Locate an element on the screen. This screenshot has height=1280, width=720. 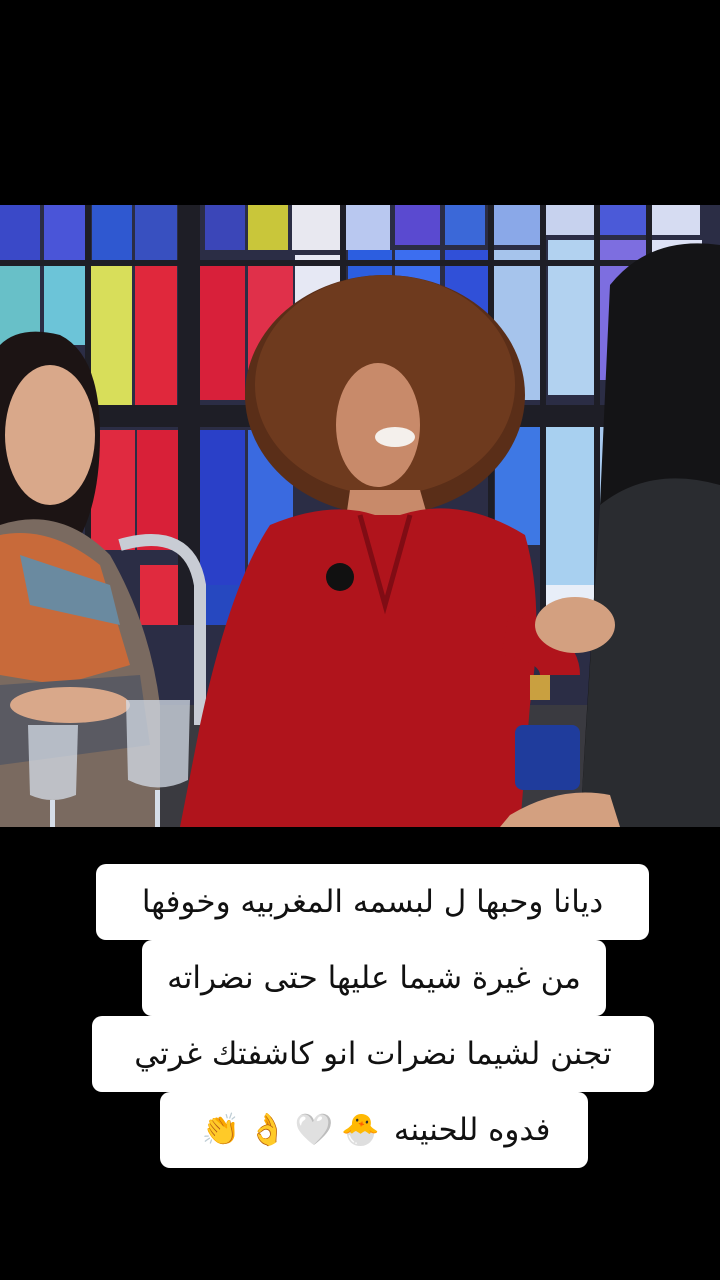
caption-line-4-text: فدوه للحنينه is located at coordinates (472, 1130).